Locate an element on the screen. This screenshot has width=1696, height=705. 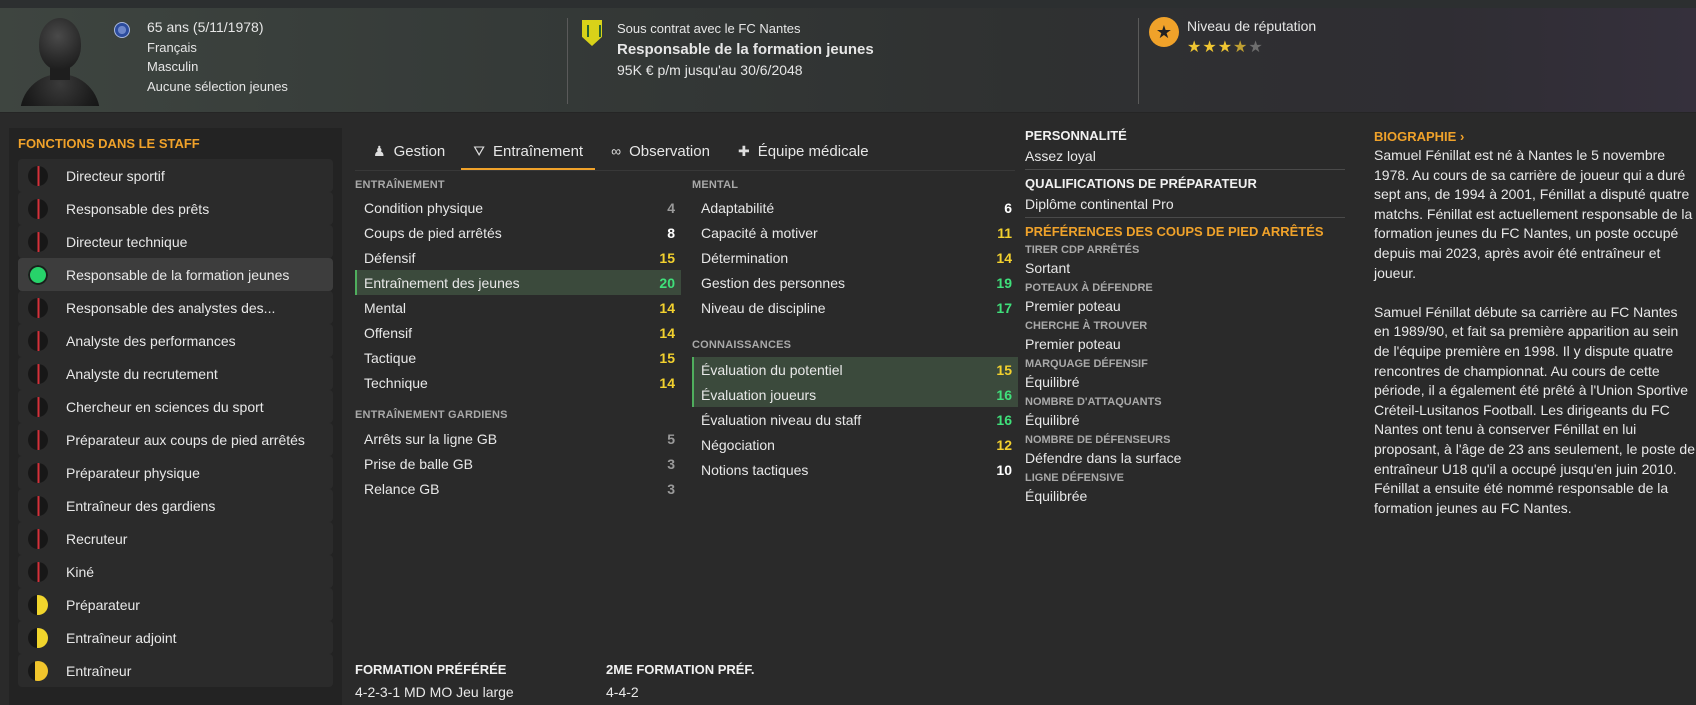
attribute-label: Défensif is located at coordinates (390, 257).